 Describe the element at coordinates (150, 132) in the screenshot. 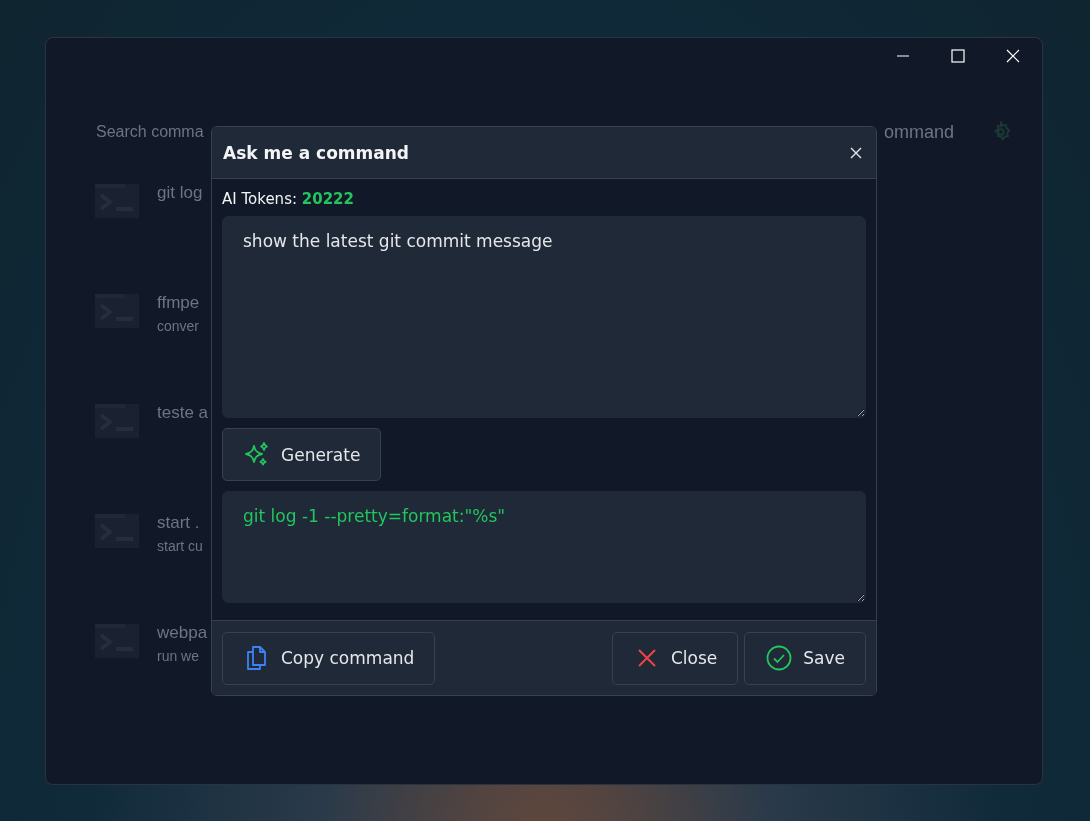

I see `search-field: Search comma` at that location.